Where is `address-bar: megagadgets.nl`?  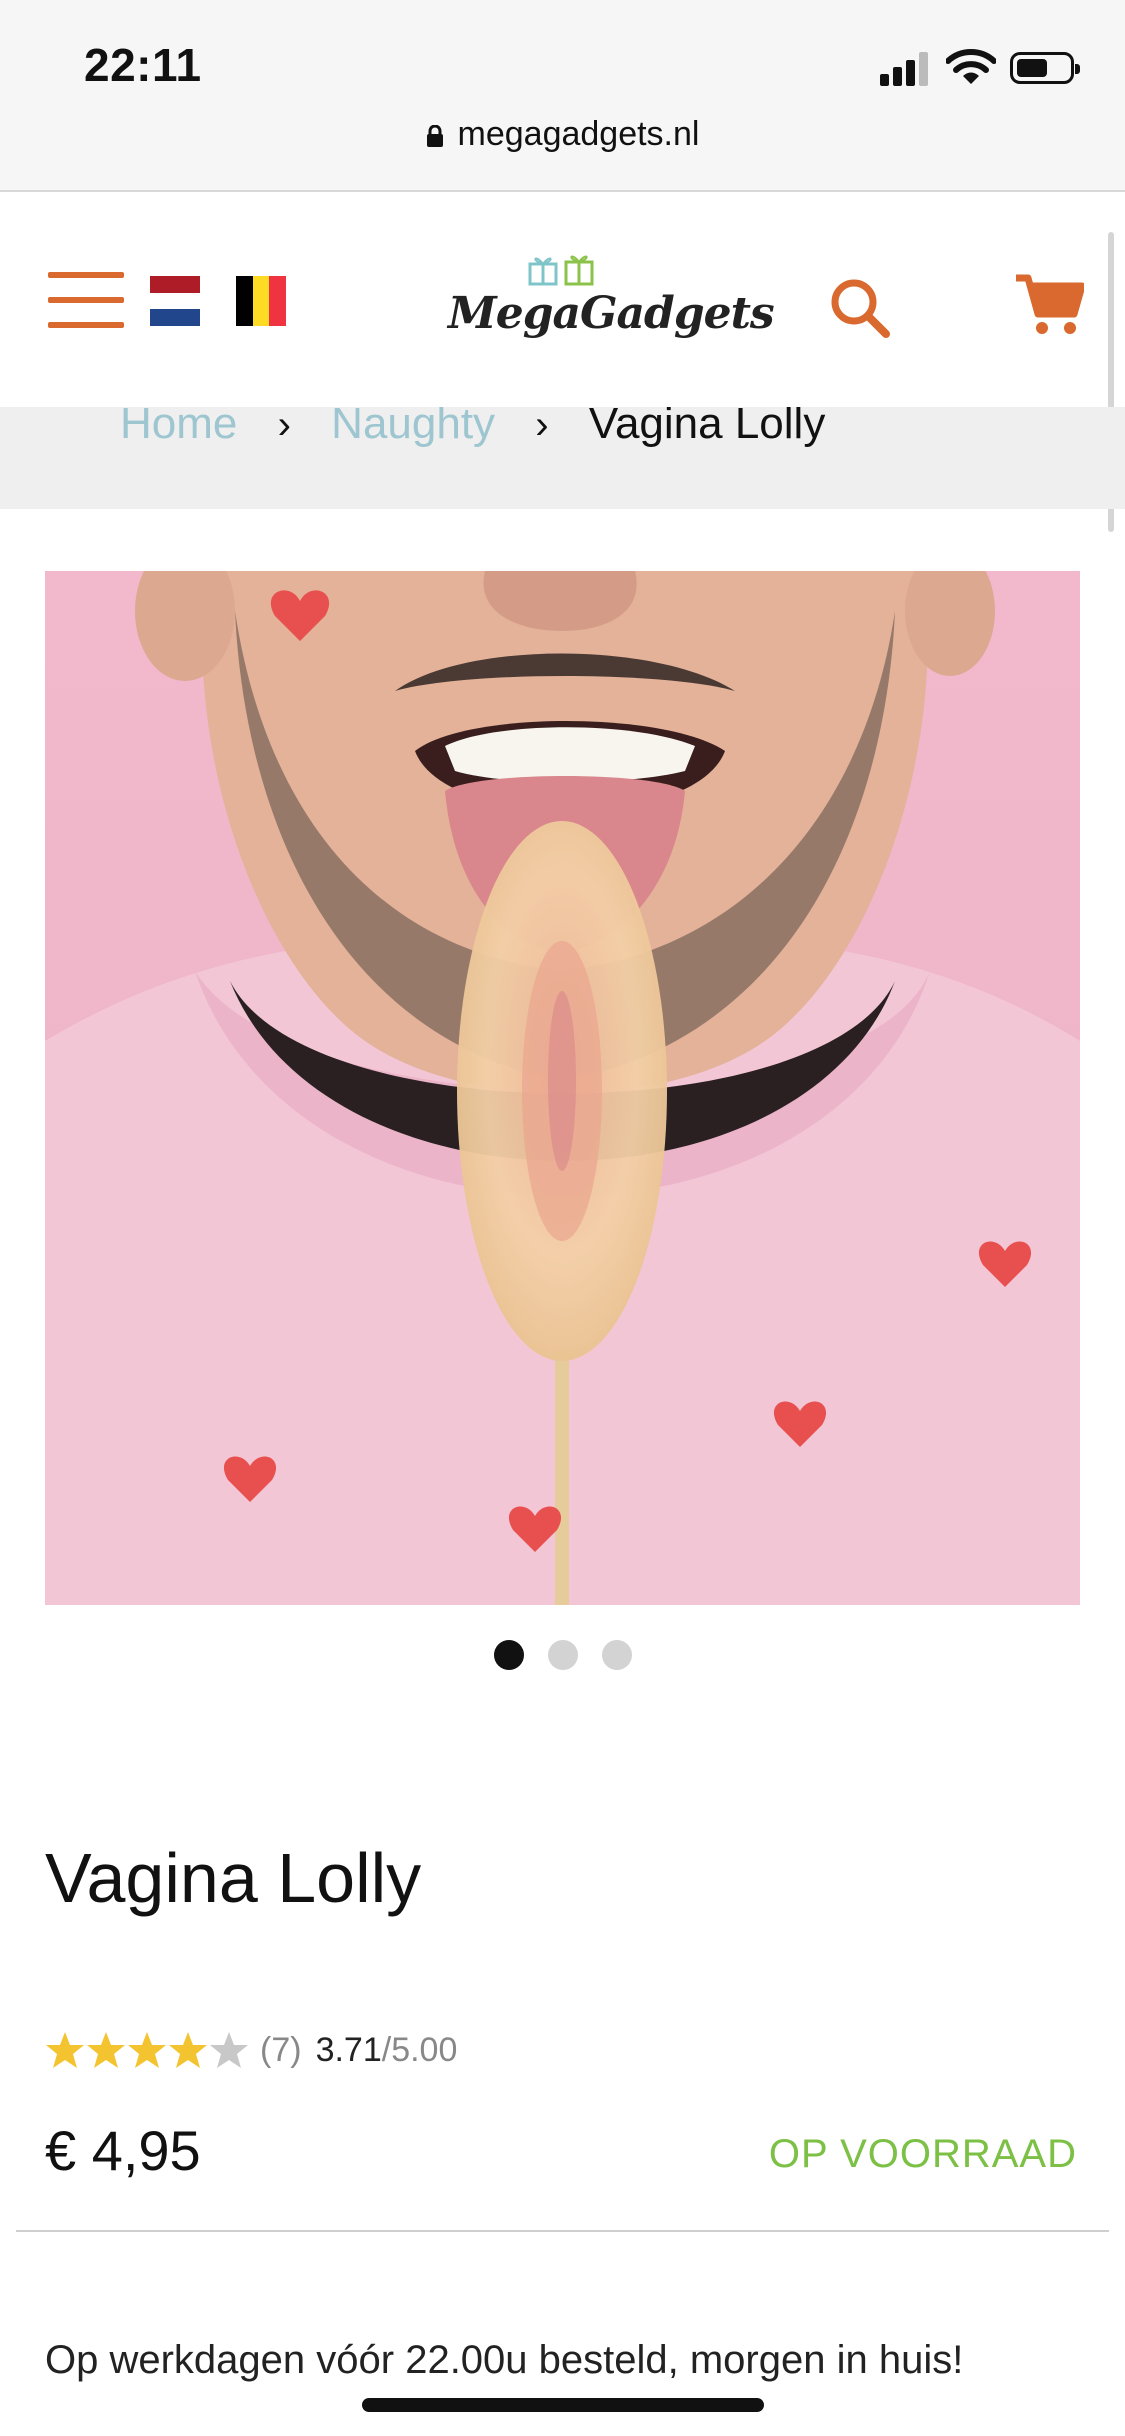
address-bar: megagadgets.nl is located at coordinates (562, 134).